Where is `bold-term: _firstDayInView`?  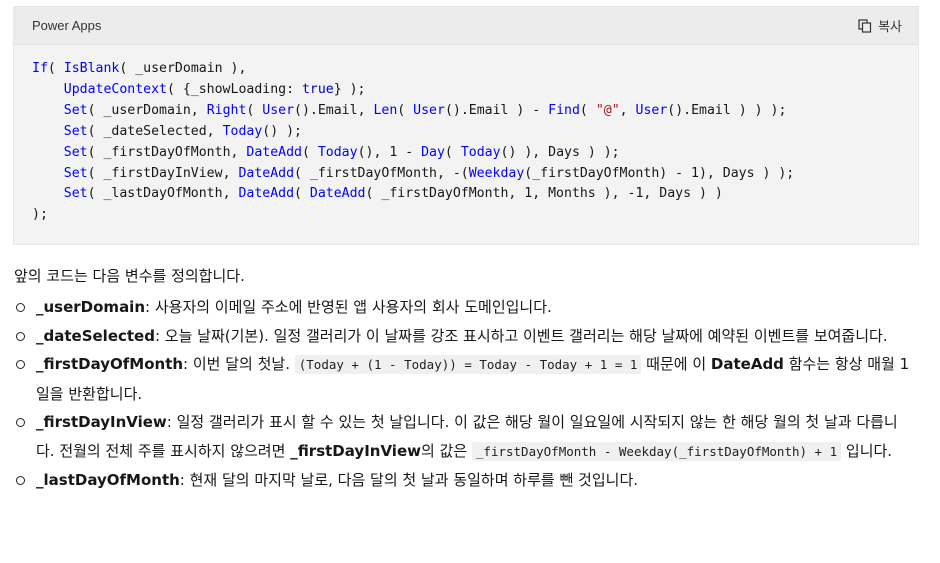
bold-term: _firstDayInView is located at coordinates (355, 450).